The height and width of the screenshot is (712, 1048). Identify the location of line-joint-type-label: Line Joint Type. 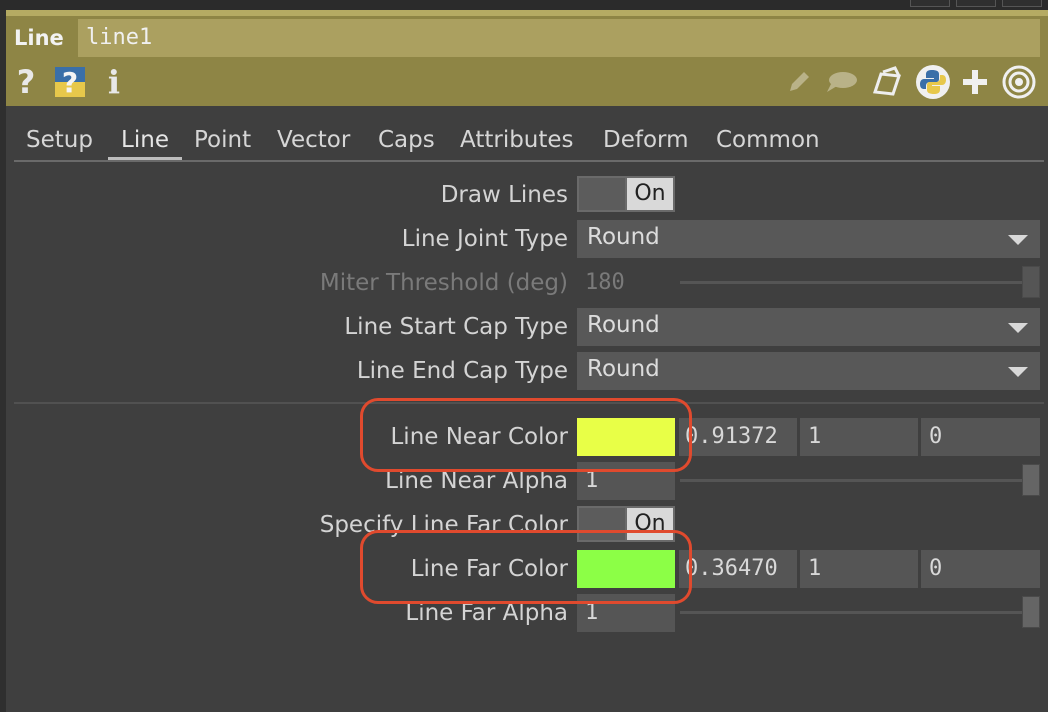
(484, 239).